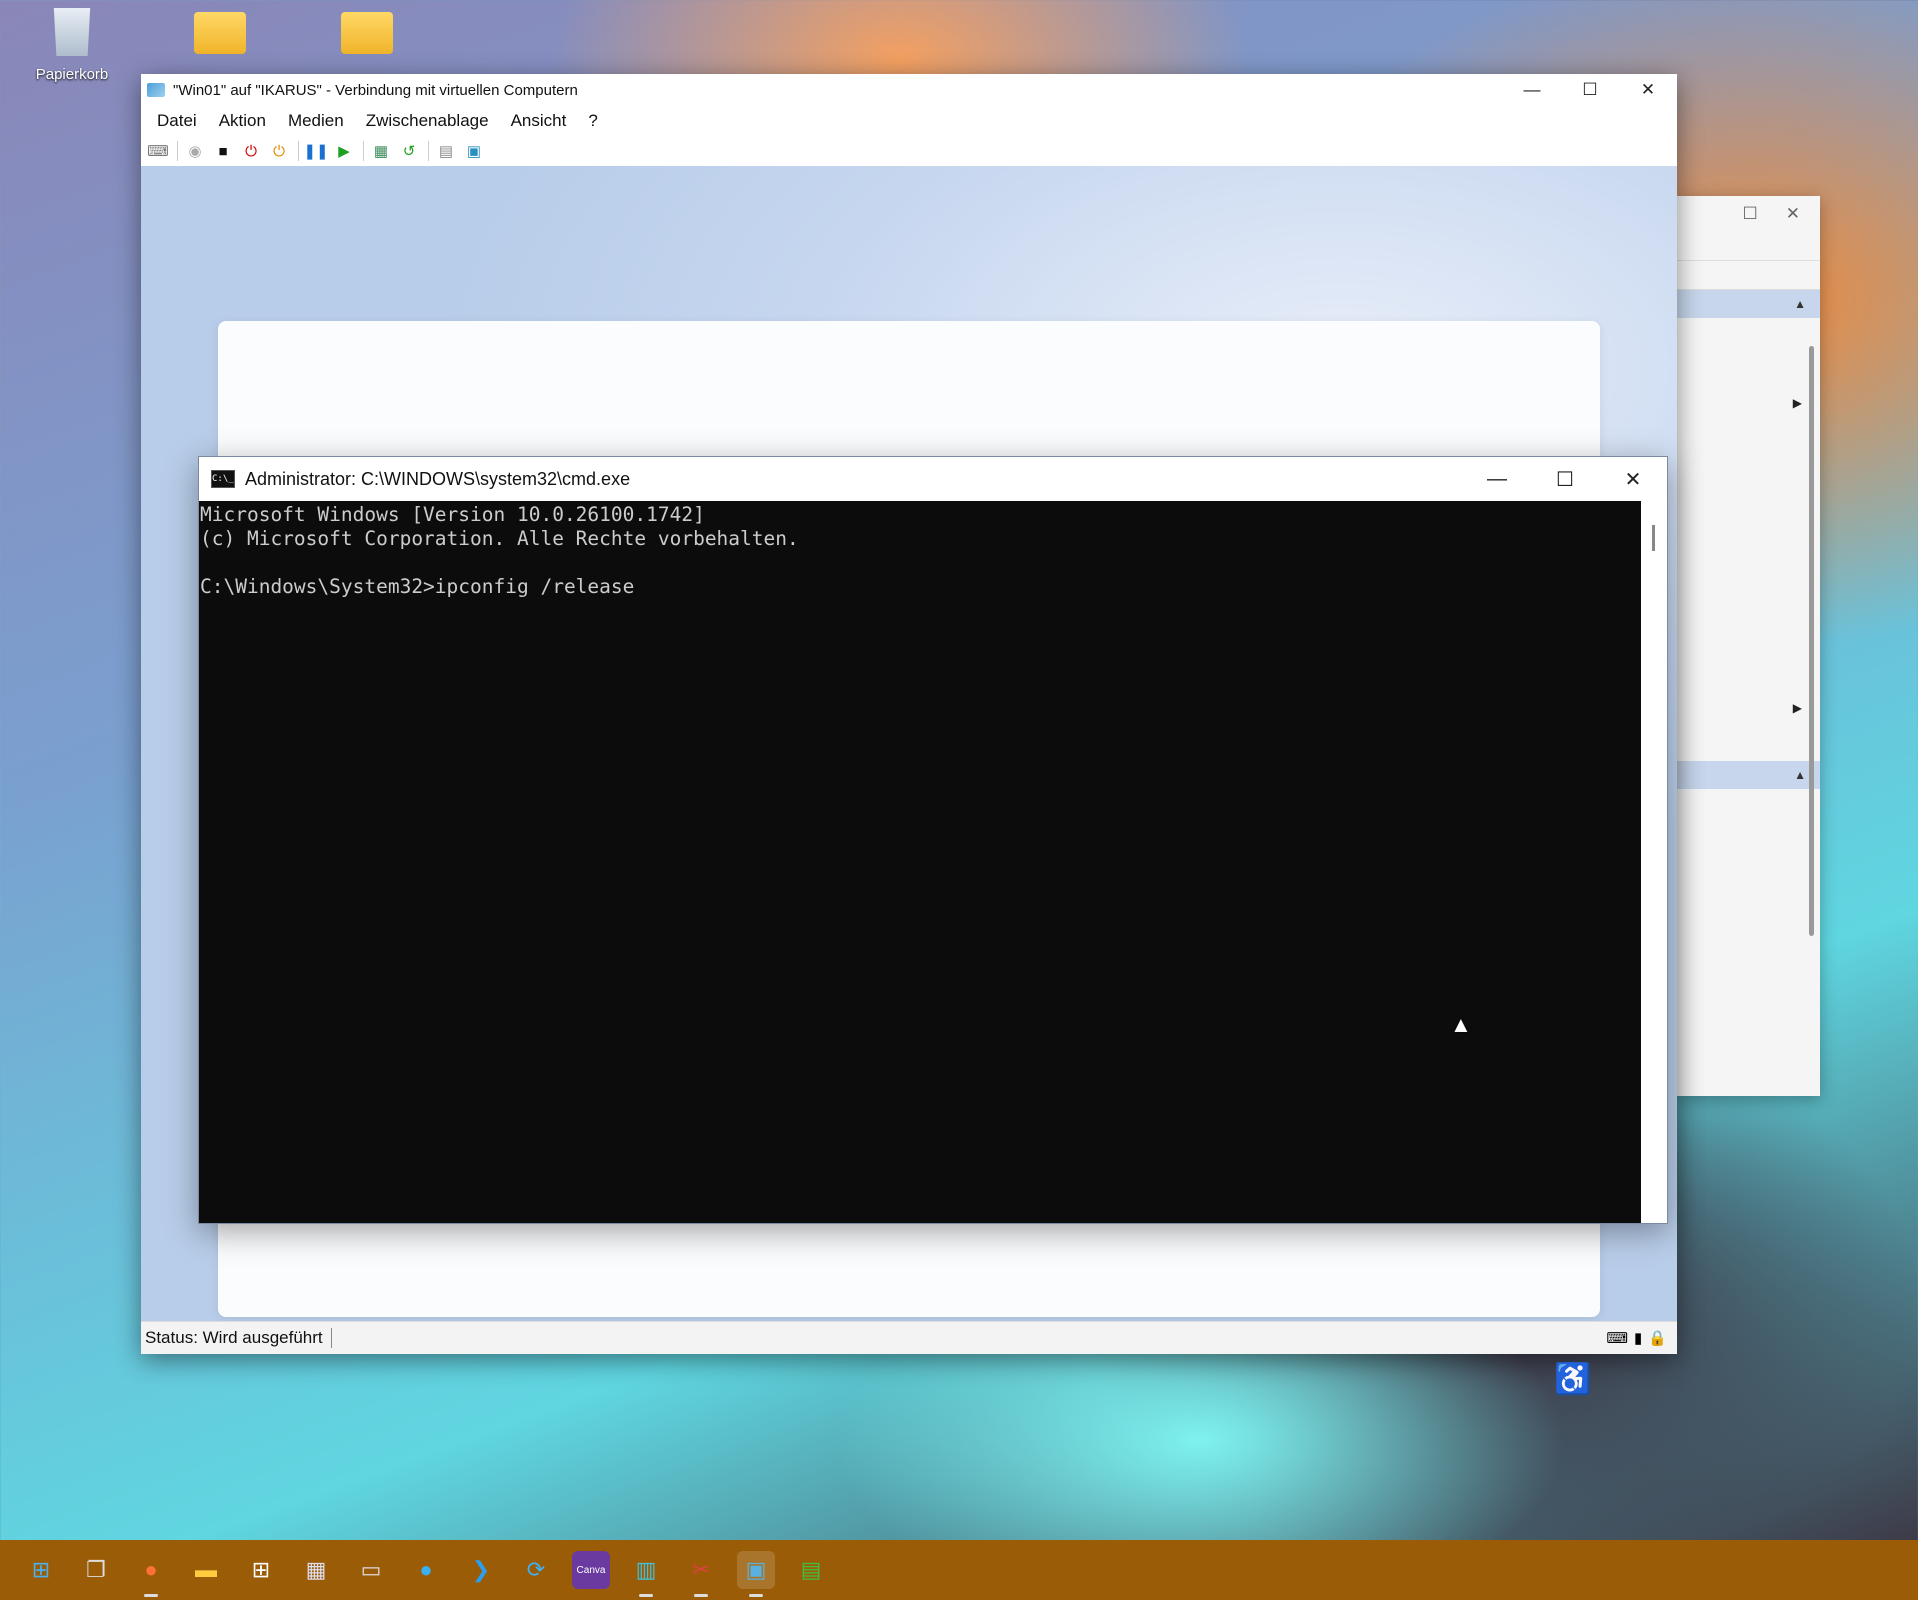  I want to click on resume-icon: ▶, so click(344, 151).